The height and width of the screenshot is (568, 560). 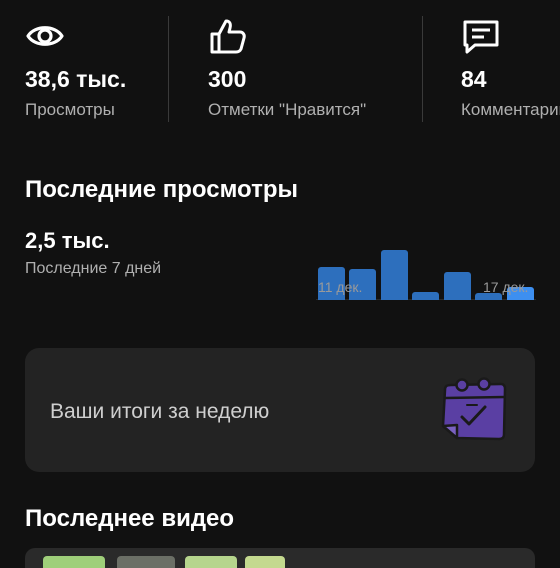 What do you see at coordinates (70, 109) in the screenshot?
I see `stat-views-label: Просмотры` at bounding box center [70, 109].